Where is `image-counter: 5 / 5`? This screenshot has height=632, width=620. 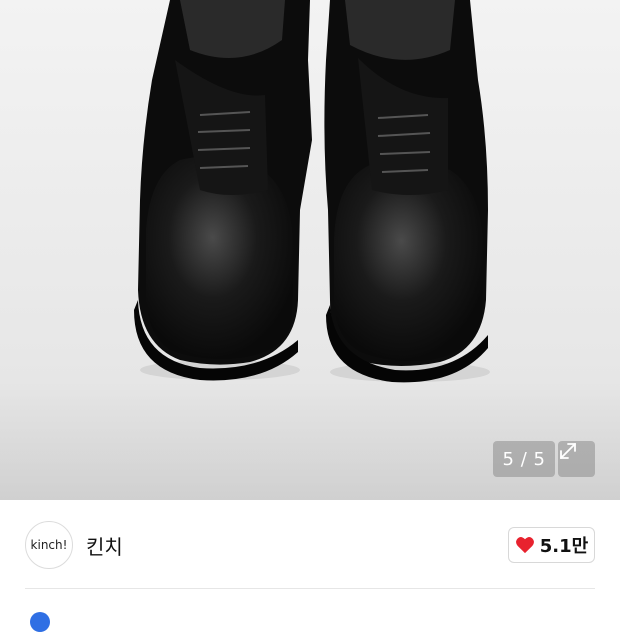 image-counter: 5 / 5 is located at coordinates (524, 459).